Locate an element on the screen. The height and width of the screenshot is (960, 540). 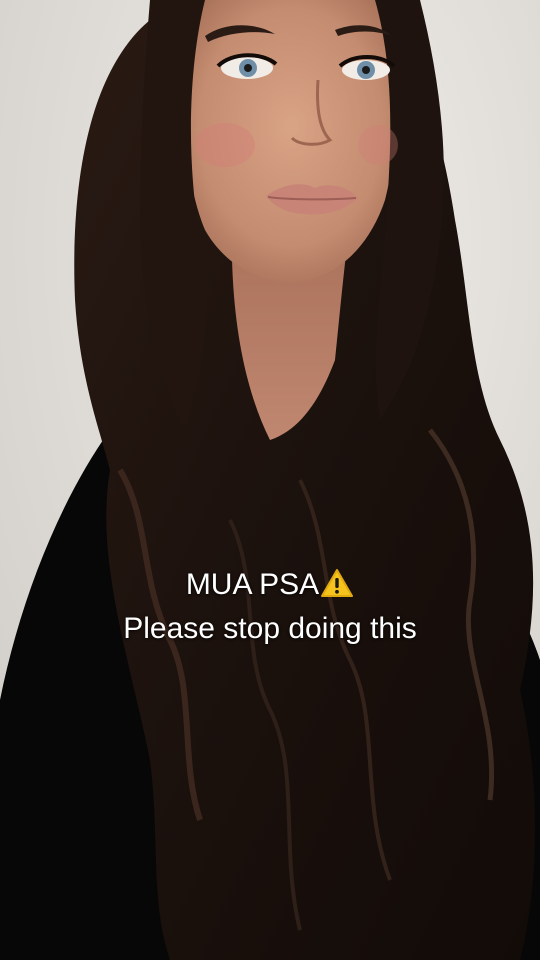
caption-line-1: MUA PSA is located at coordinates (270, 585).